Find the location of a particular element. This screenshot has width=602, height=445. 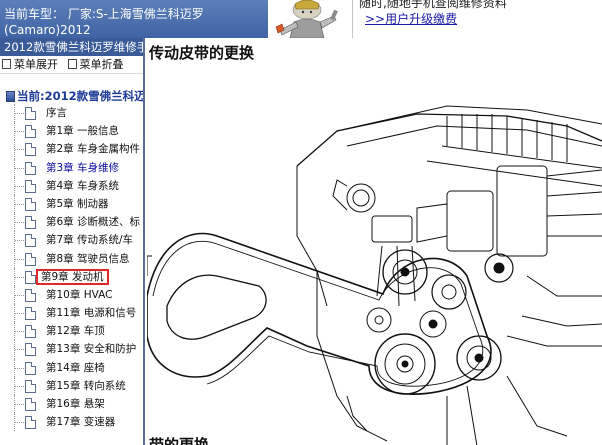

tree-item-ch15: 第15章 转向系统 is located at coordinates (71, 385).